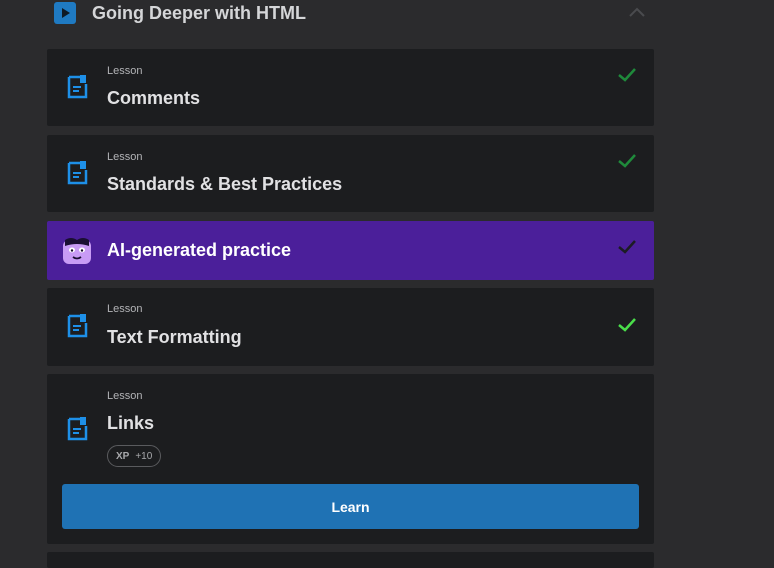 The height and width of the screenshot is (568, 774). Describe the element at coordinates (350, 173) in the screenshot. I see `lesson-card-standards: Lesson Standards & Best Practices` at that location.